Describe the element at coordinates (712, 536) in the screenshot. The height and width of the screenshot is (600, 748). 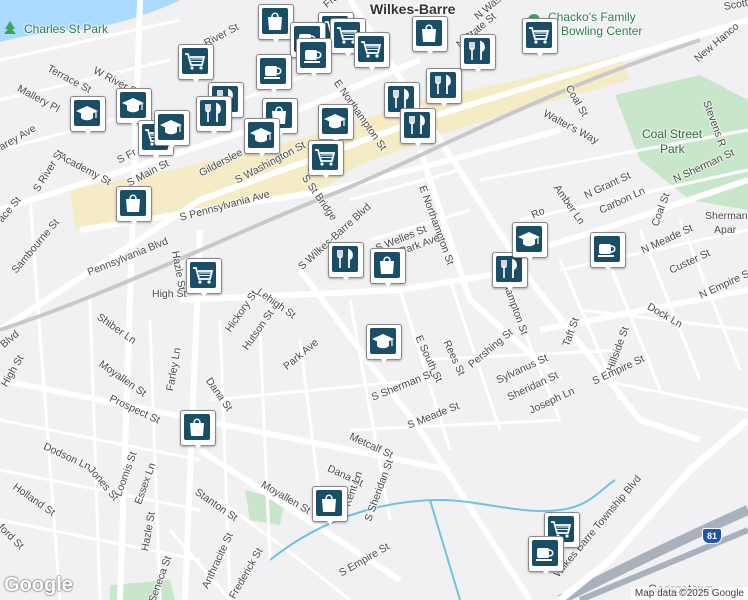
I see `interstate-shield-icon: 81` at that location.